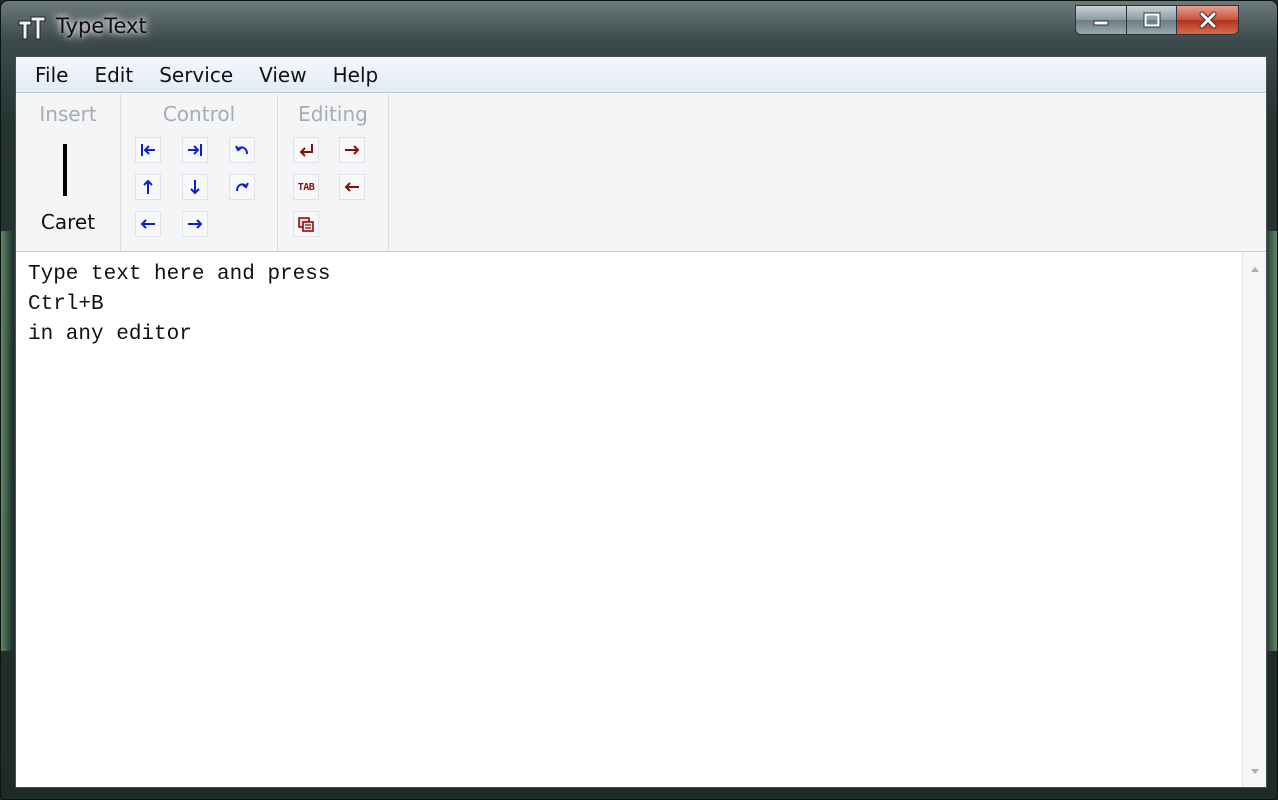 The height and width of the screenshot is (800, 1278). What do you see at coordinates (51, 75) in the screenshot?
I see `menu-file: File` at bounding box center [51, 75].